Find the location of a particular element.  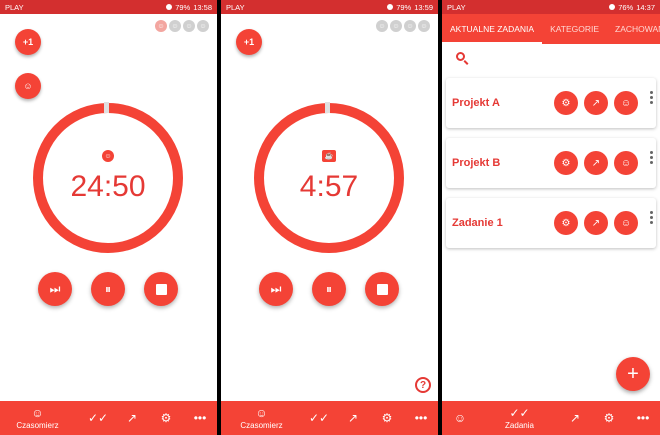

nav-tasks: ✓✓ Zadania is located at coordinates (519, 418).